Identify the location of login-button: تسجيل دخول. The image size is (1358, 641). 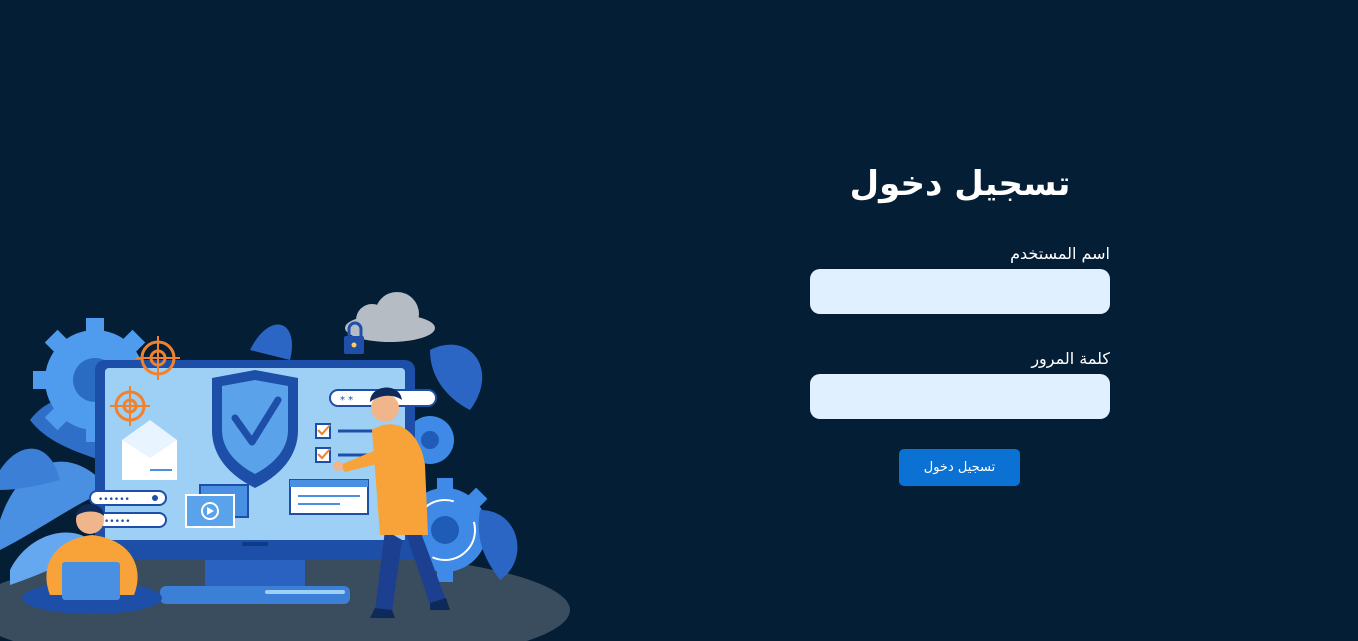
(959, 467).